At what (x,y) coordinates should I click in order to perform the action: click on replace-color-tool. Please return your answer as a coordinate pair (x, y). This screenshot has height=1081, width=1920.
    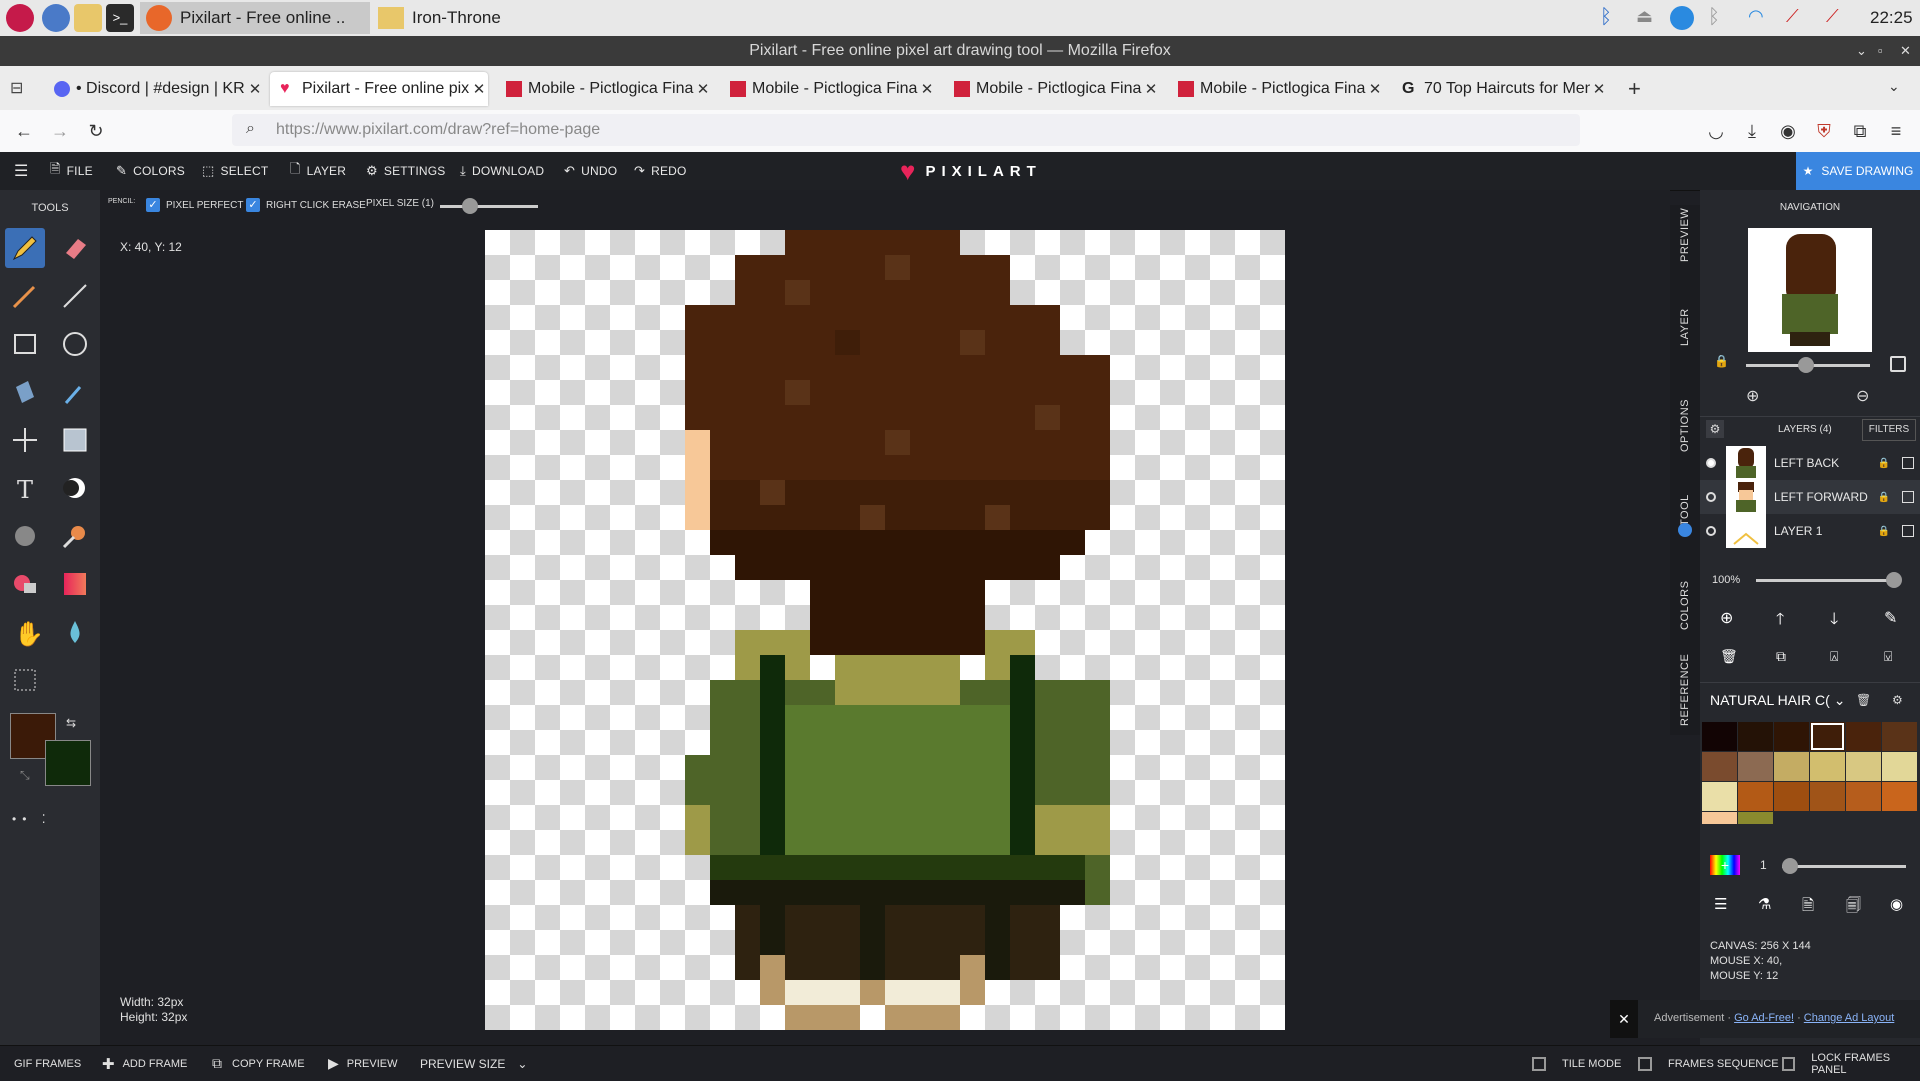
    Looking at the image, I should click on (25, 584).